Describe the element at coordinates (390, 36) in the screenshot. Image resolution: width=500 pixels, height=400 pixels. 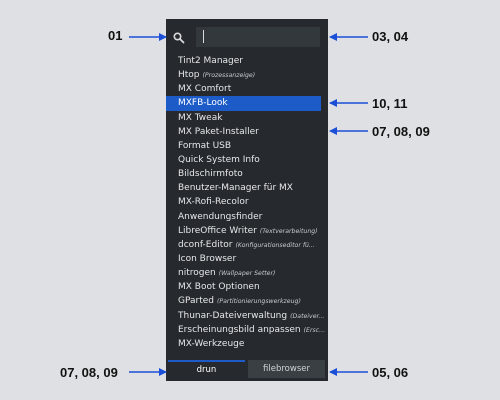
I see `annotation-03-04: 03, 04` at that location.